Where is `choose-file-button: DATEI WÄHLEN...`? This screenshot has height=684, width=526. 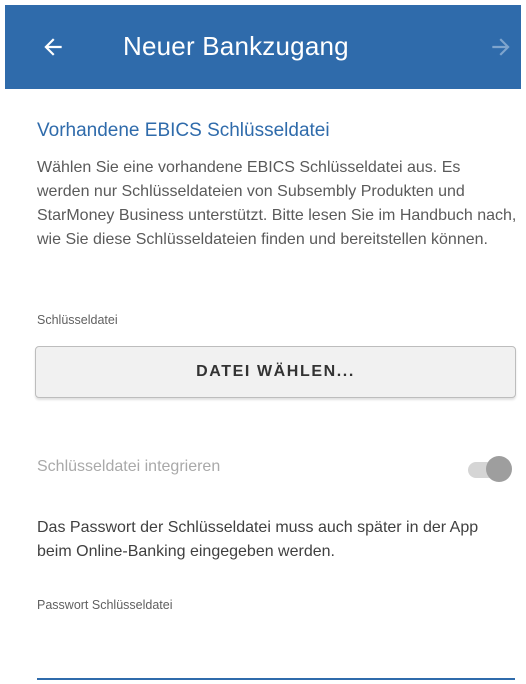 choose-file-button: DATEI WÄHLEN... is located at coordinates (275, 372).